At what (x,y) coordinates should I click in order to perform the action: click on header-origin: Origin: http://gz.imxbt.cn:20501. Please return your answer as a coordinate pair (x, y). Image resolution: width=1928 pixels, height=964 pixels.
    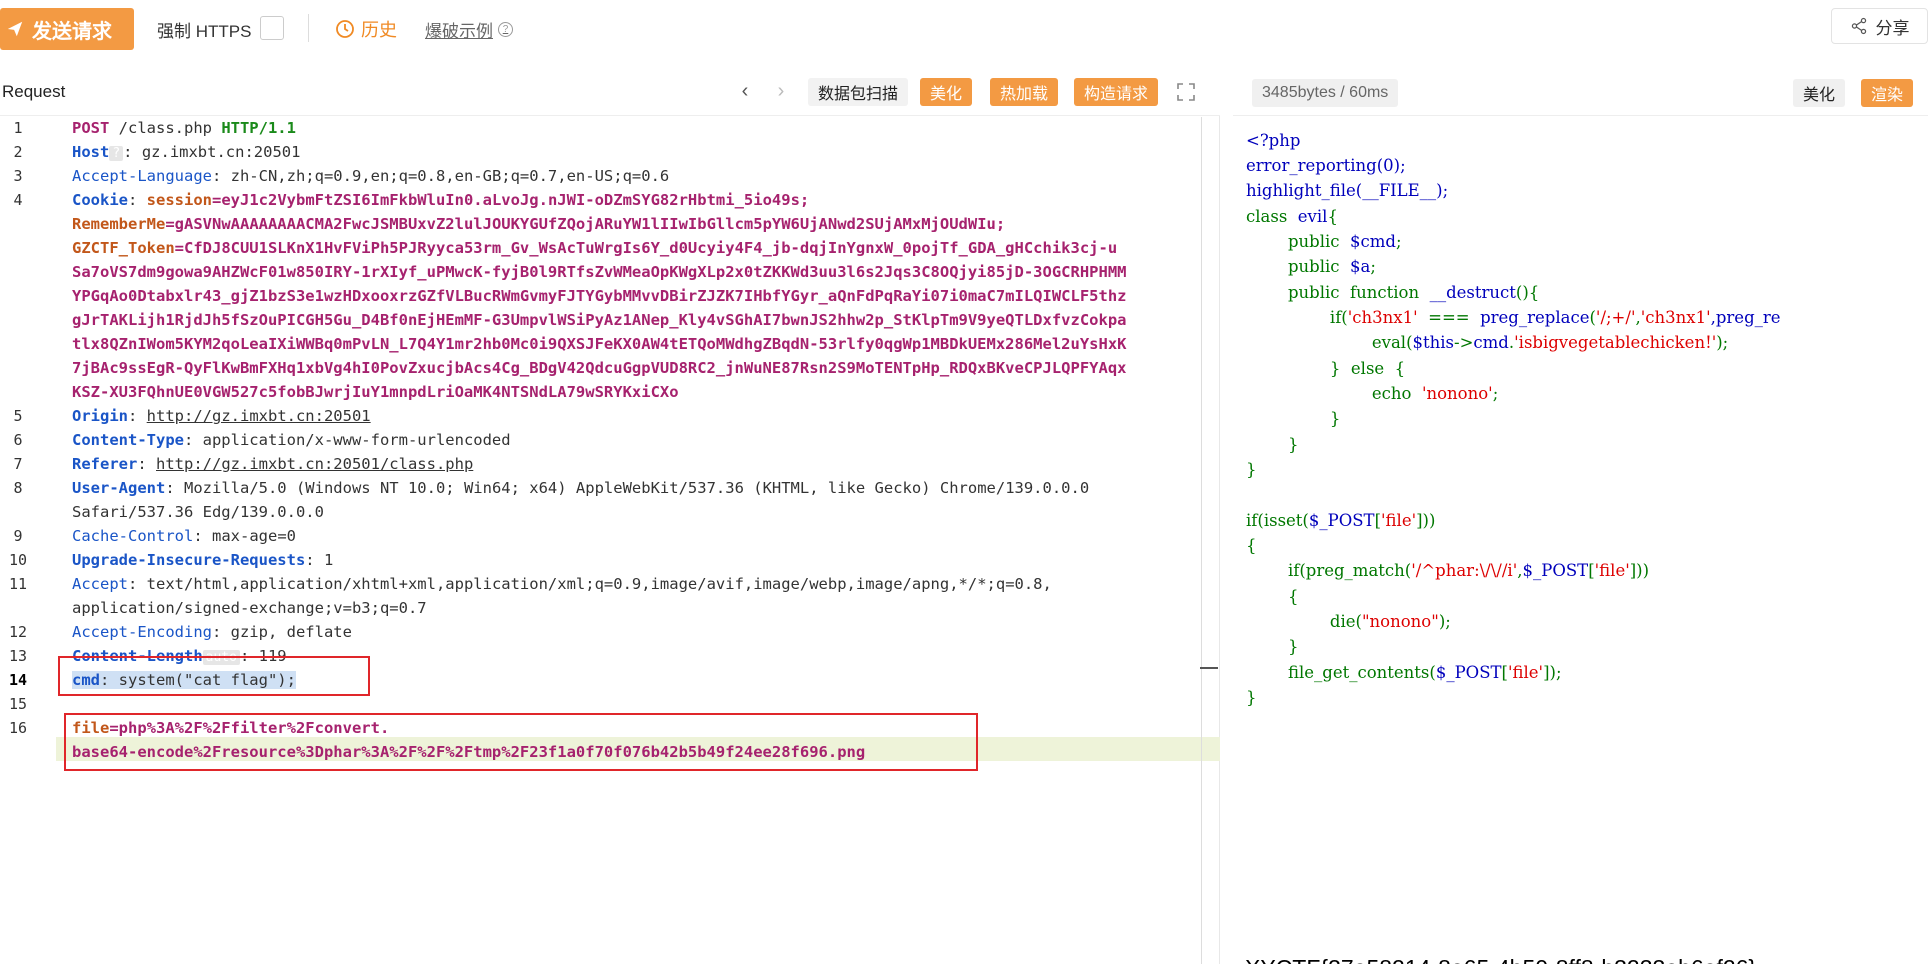
    Looking at the image, I should click on (221, 416).